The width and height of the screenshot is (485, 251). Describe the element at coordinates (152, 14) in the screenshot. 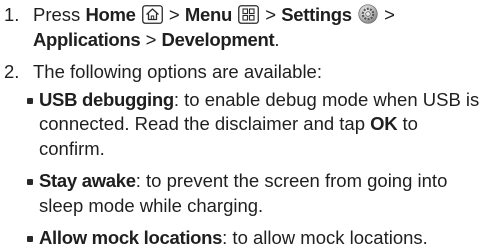

I see `home-icon` at that location.